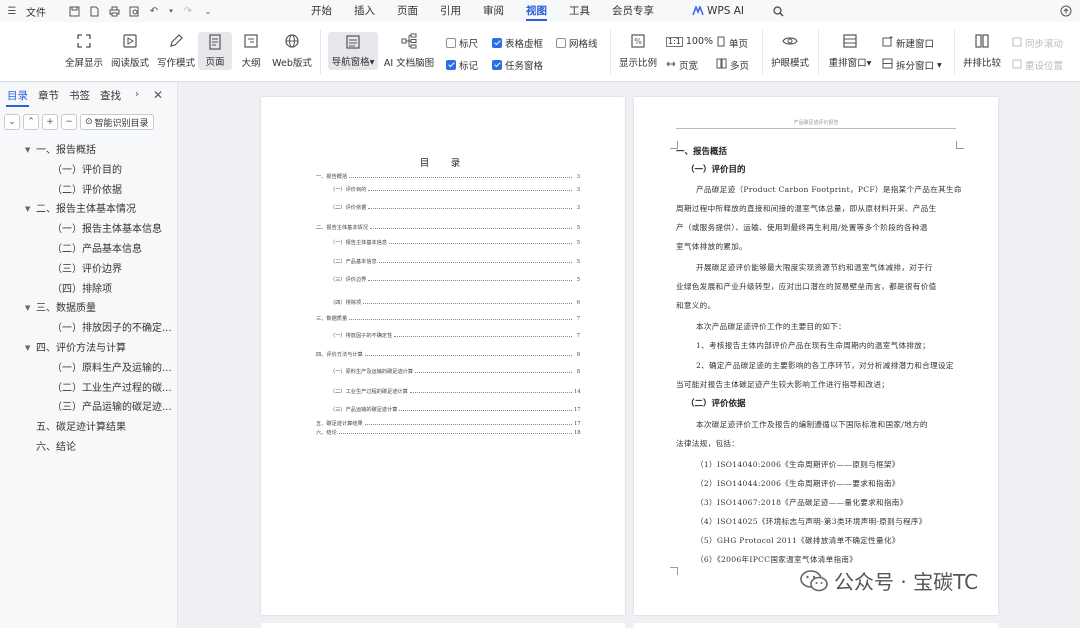 The image size is (1080, 628). What do you see at coordinates (84, 51) in the screenshot?
I see `fullscreen-button: 全屏显示` at bounding box center [84, 51].